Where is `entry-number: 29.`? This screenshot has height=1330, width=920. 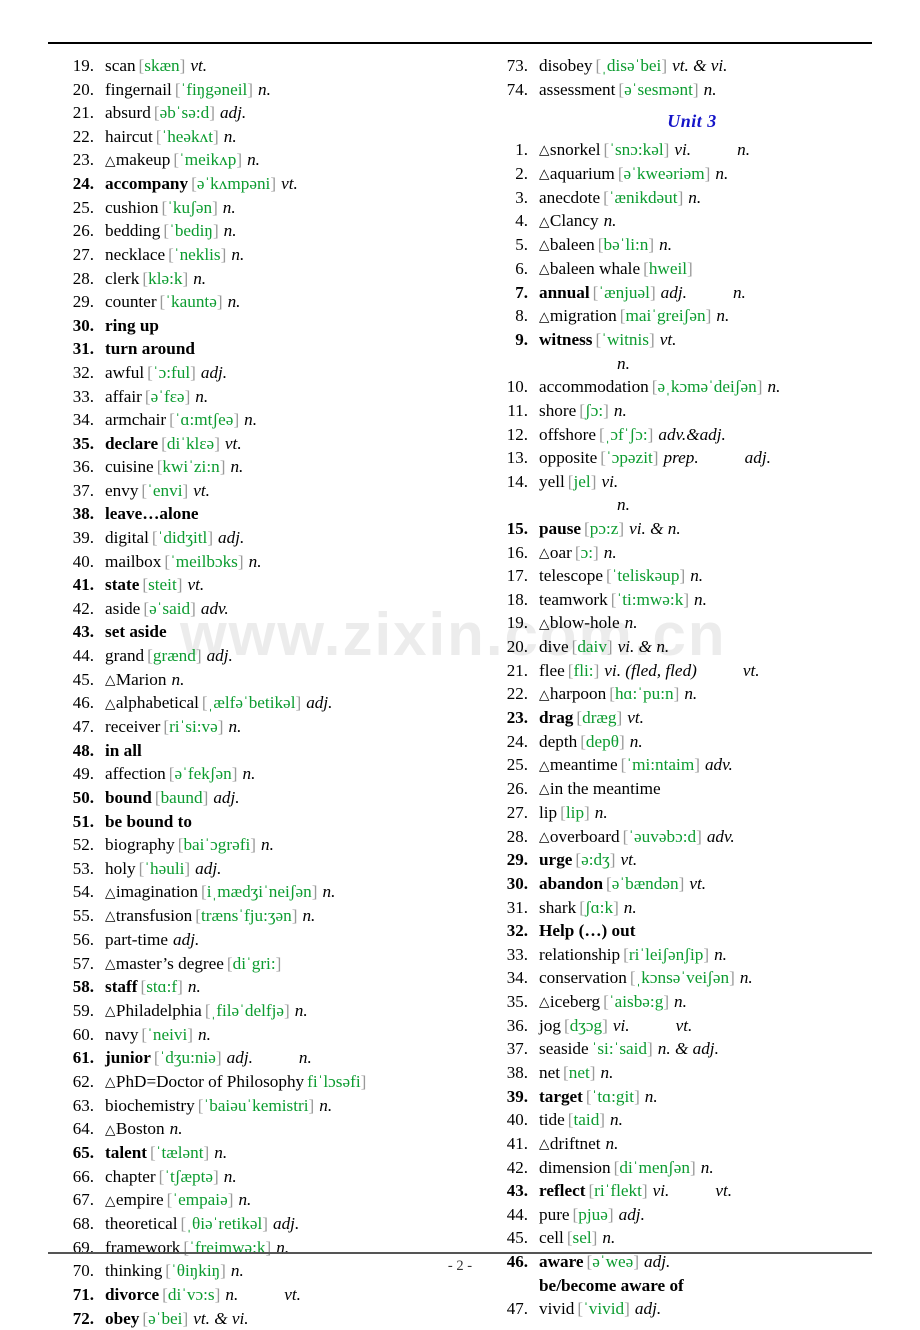 entry-number: 29. is located at coordinates (510, 860).